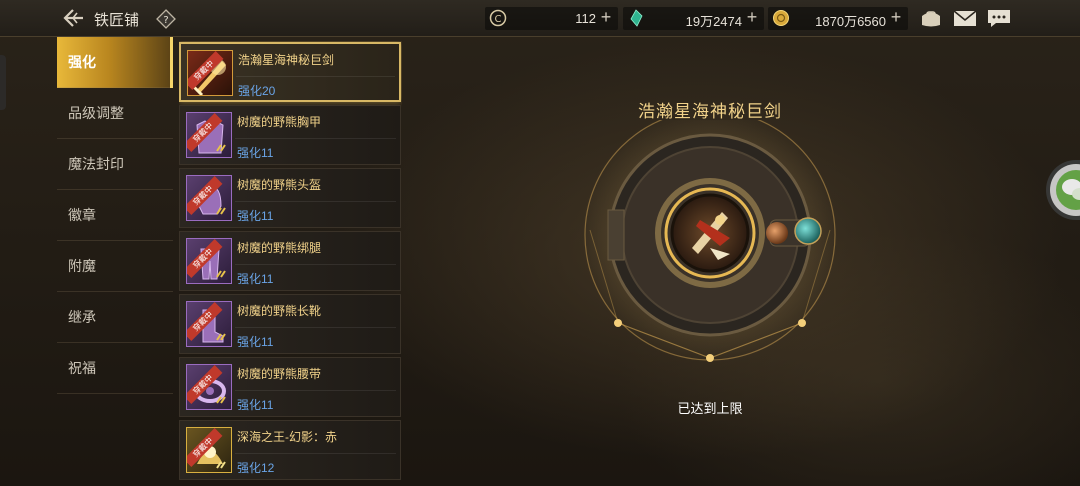 Image resolution: width=1080 pixels, height=486 pixels. I want to click on top-bar: 铁匠铺 ? C 112 + 19万2474 + 1870万6560 +, so click(540, 18).